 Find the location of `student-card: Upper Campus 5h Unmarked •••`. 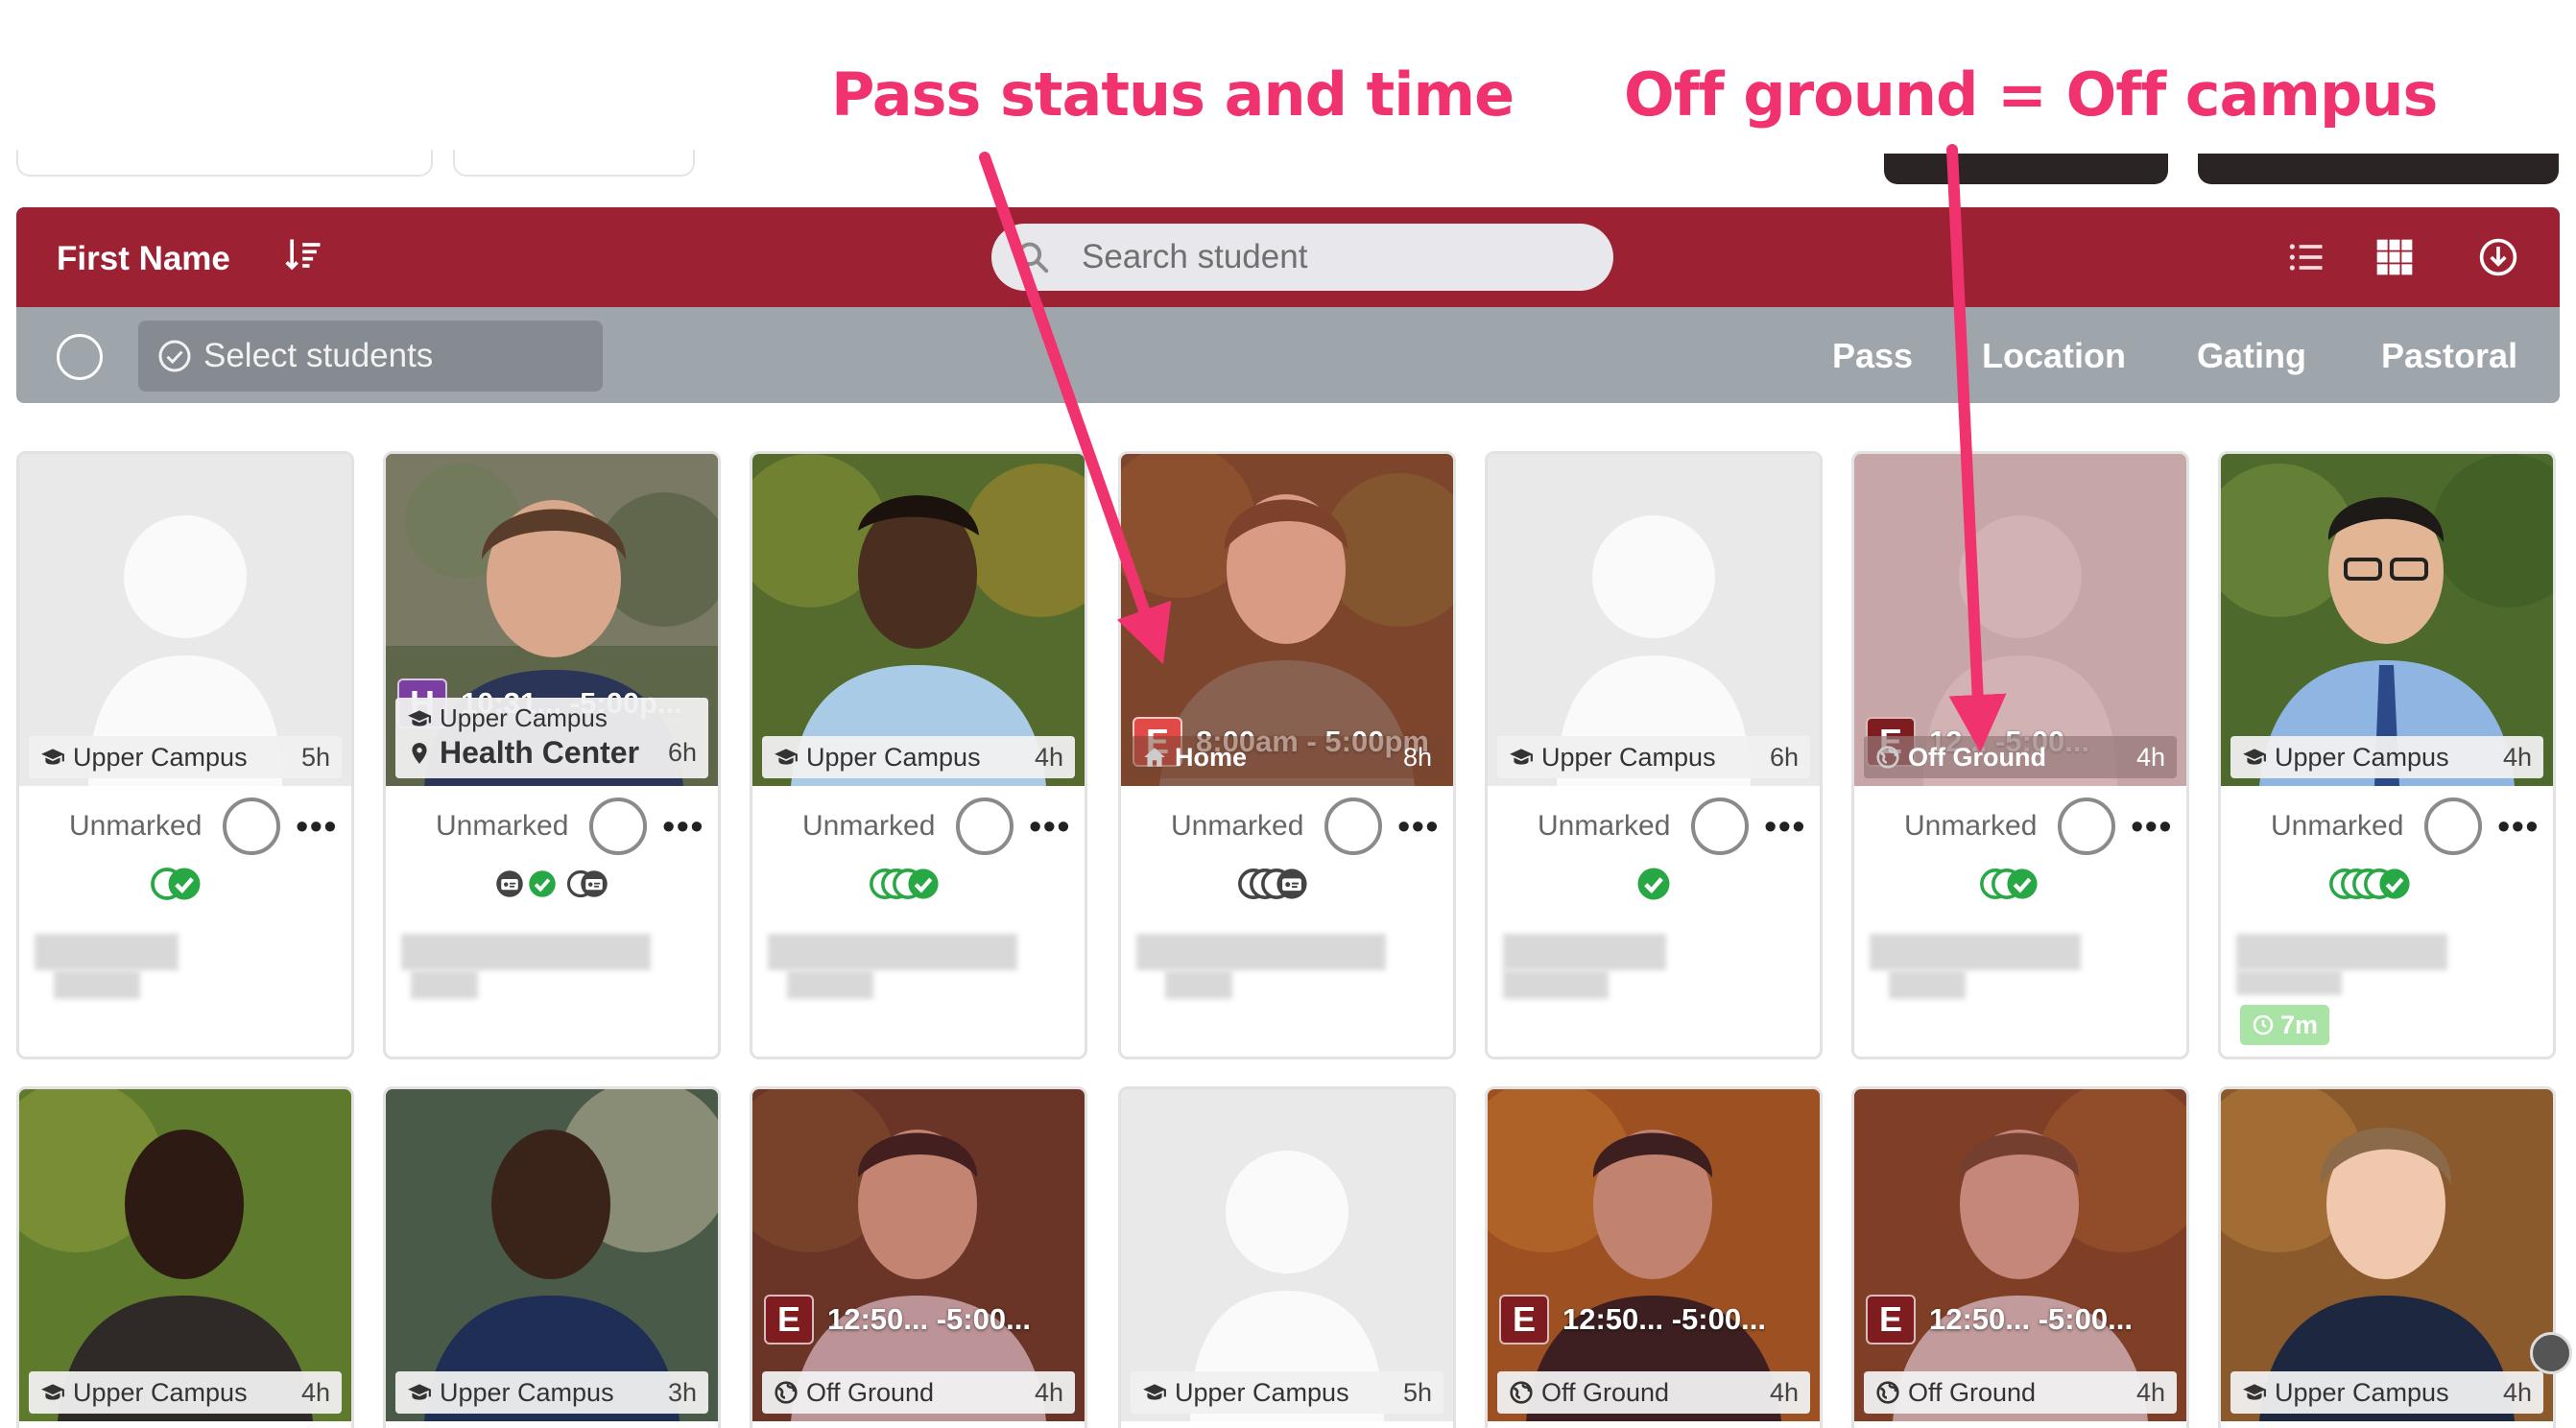

student-card: Upper Campus 5h Unmarked ••• is located at coordinates (185, 755).